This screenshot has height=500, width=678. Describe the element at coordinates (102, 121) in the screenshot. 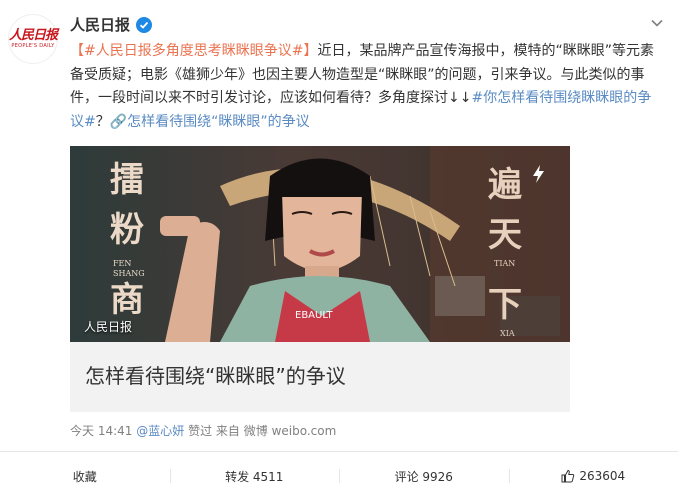

I see `post-punct: ？` at that location.